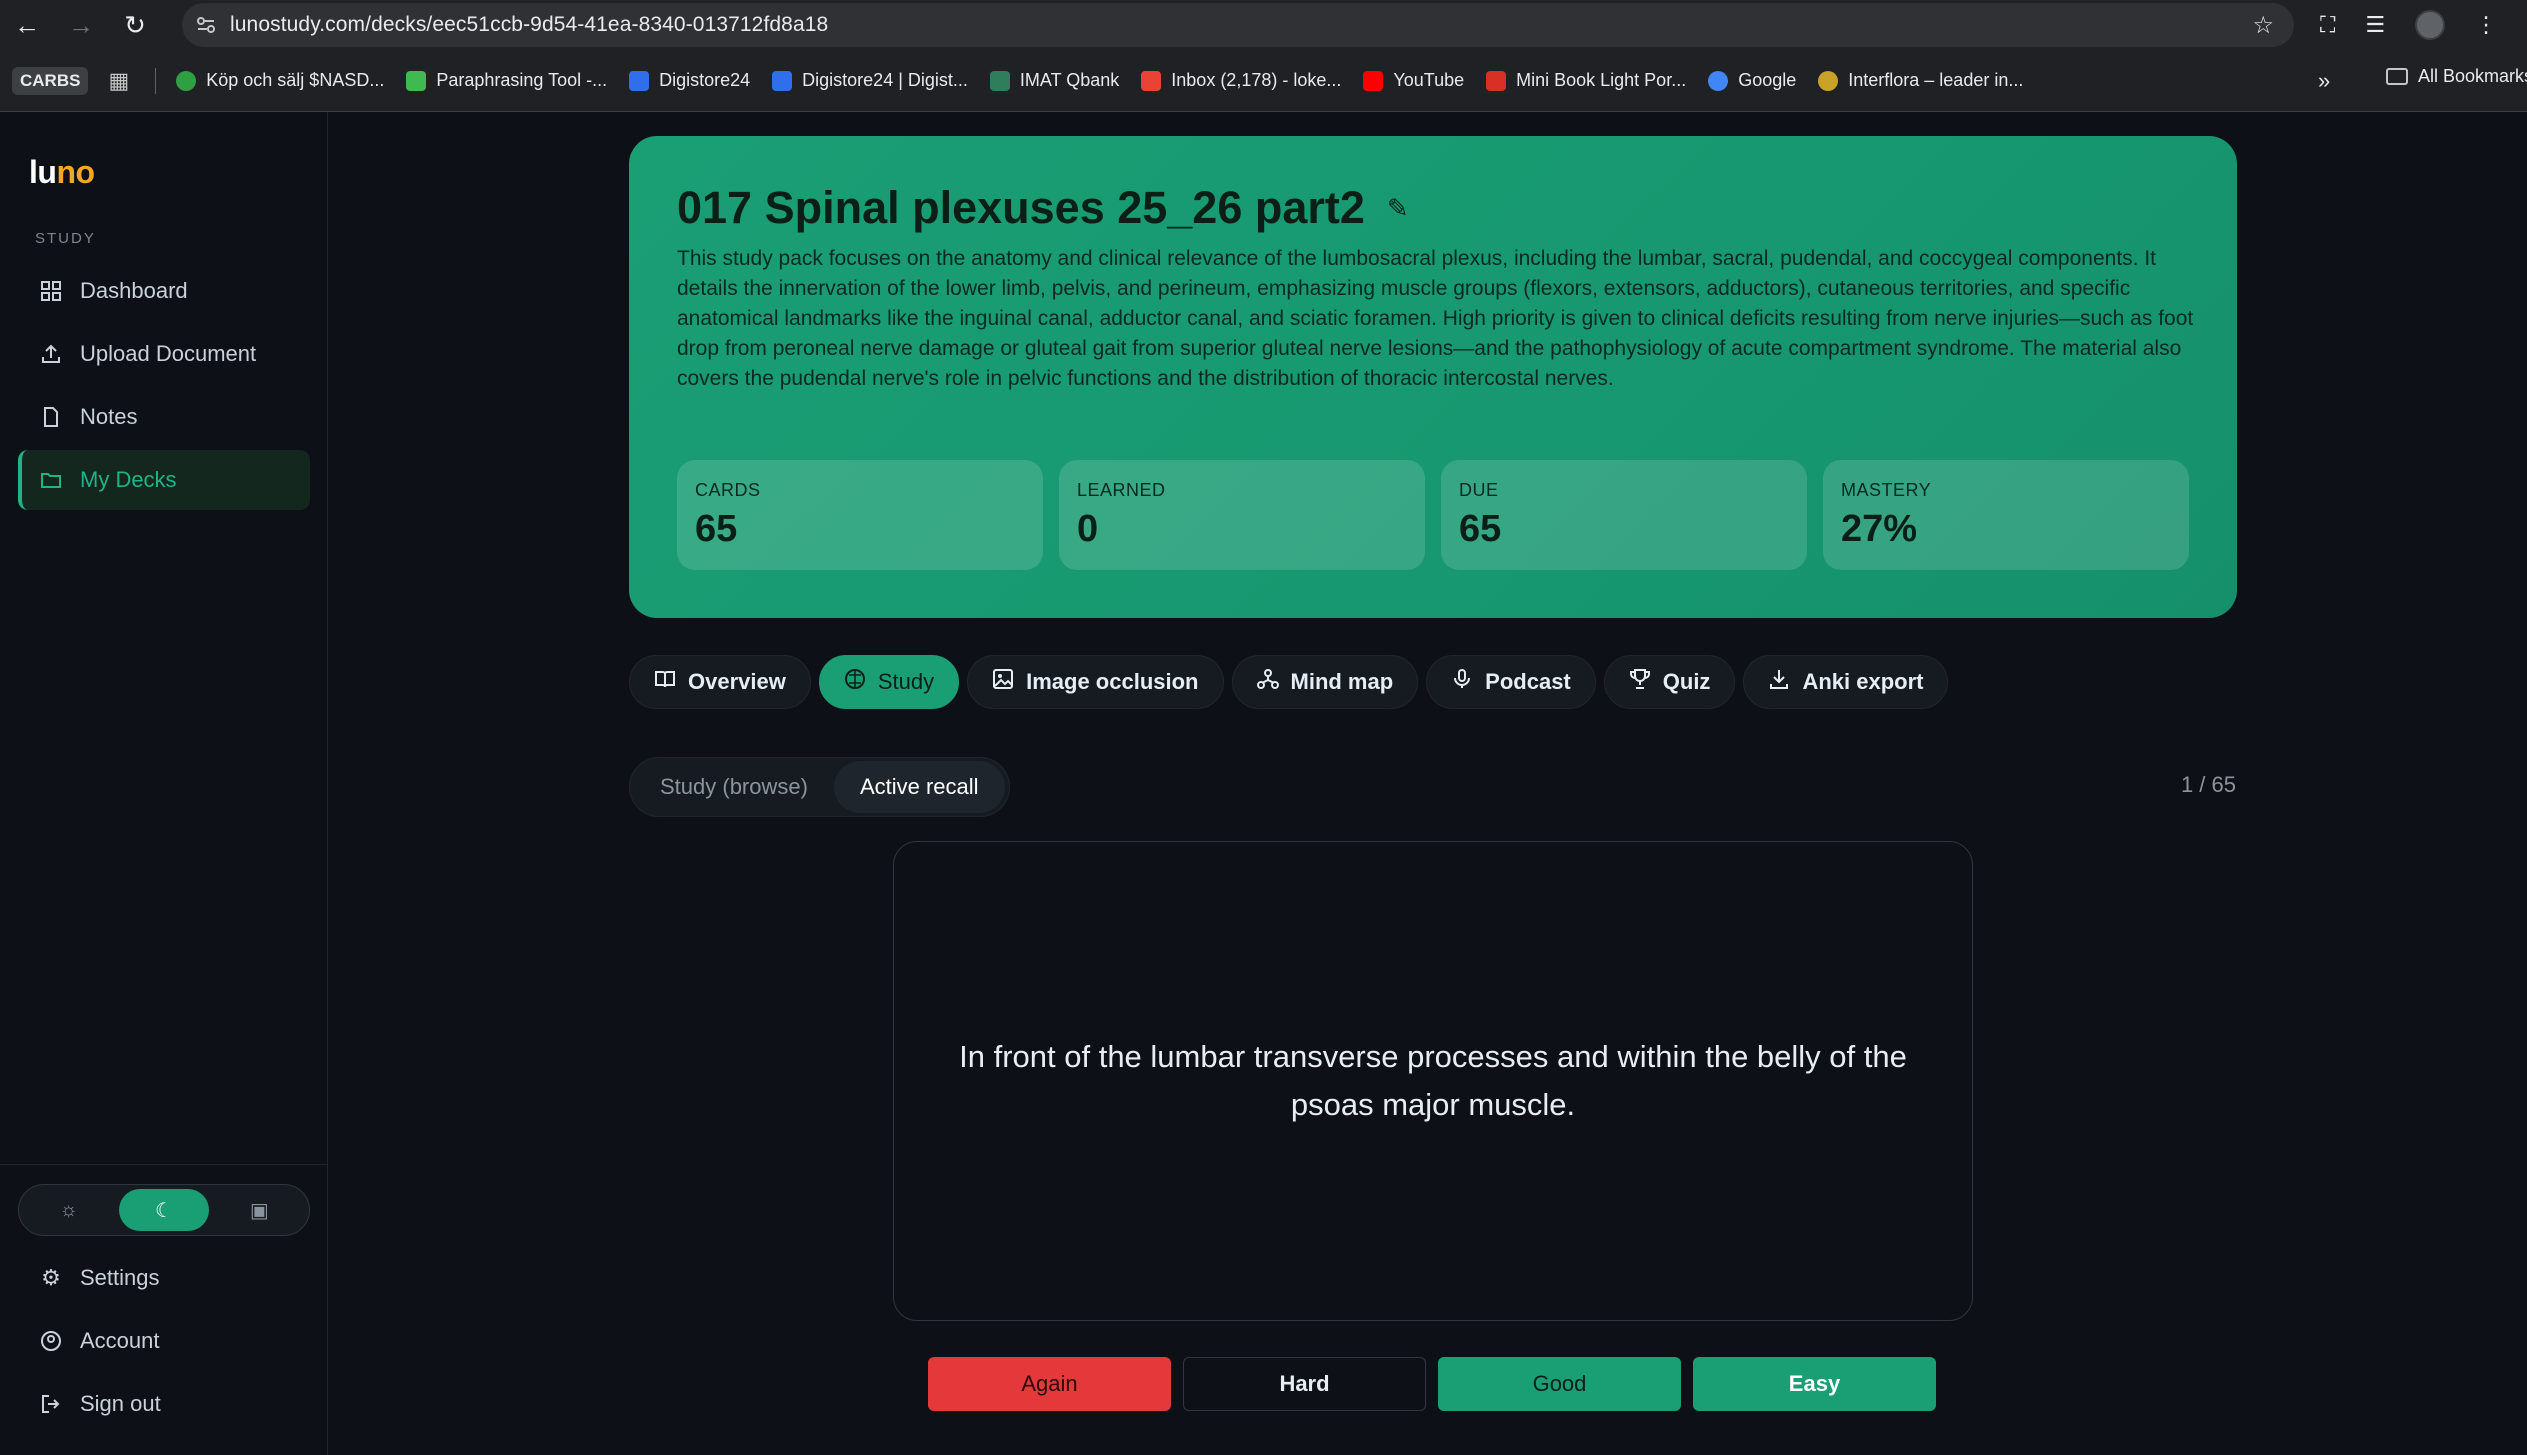  I want to click on sidebar-item-settings: ⚙ Settings, so click(164, 1278).